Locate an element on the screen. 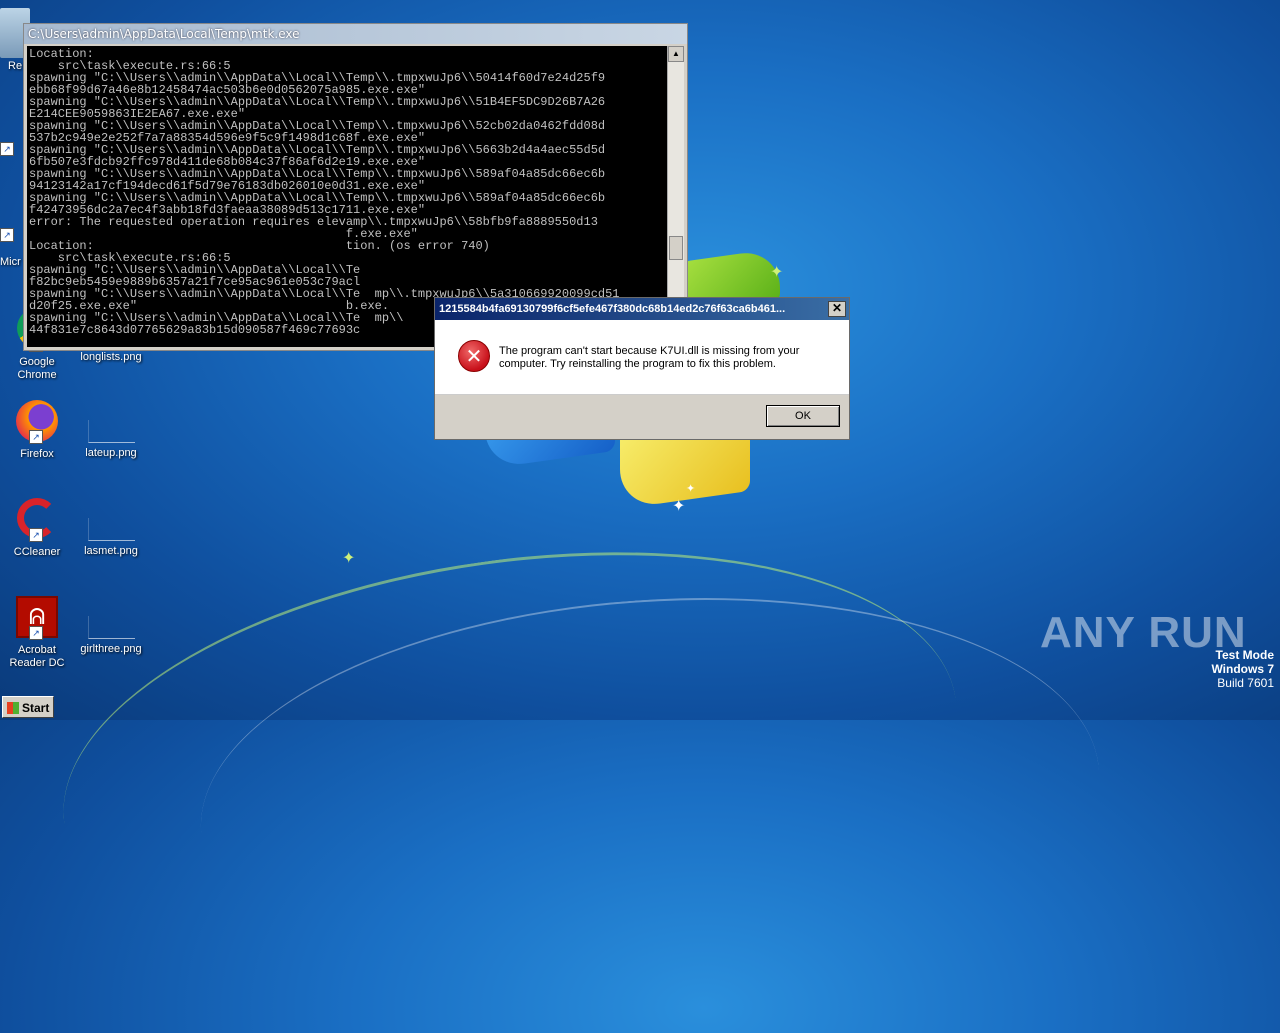  error-icon: ✕ is located at coordinates (474, 356).